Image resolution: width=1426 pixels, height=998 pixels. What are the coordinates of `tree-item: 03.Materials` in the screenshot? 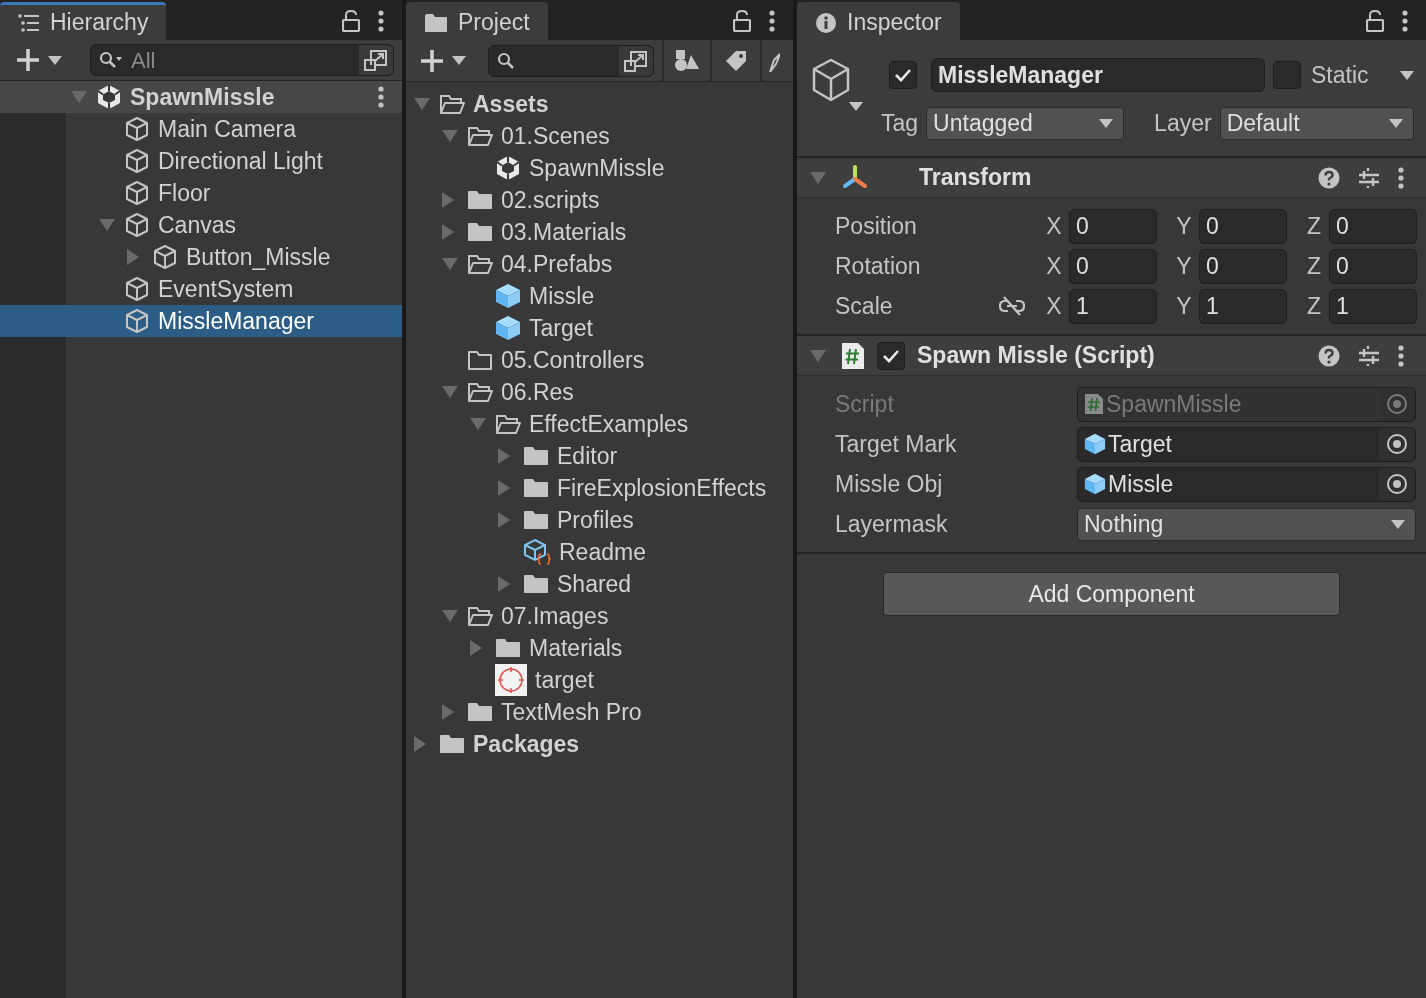 It's located at (599, 232).